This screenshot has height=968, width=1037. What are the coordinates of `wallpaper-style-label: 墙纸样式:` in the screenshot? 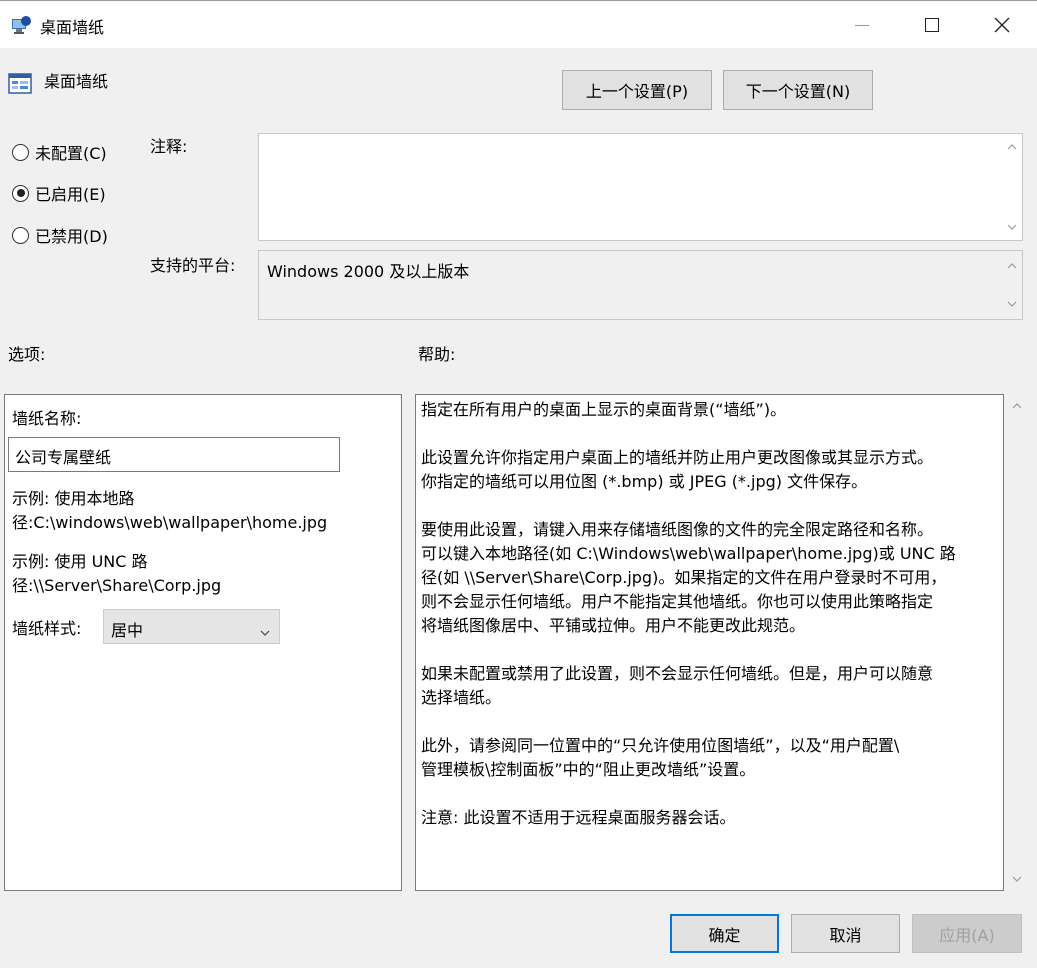 It's located at (47, 628).